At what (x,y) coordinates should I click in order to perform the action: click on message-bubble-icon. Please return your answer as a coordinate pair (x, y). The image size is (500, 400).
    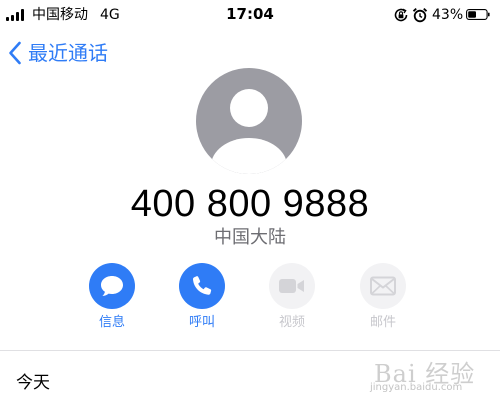
    Looking at the image, I should click on (112, 286).